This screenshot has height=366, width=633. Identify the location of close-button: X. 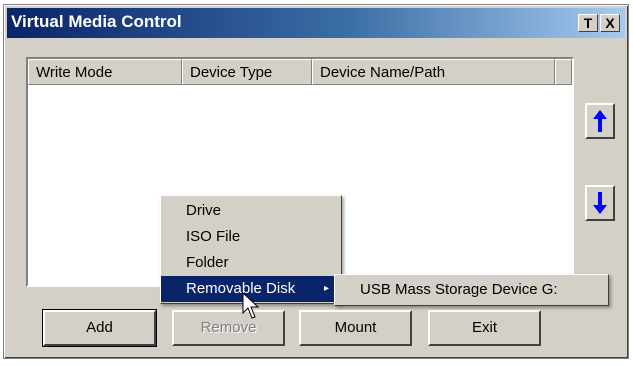
(610, 23).